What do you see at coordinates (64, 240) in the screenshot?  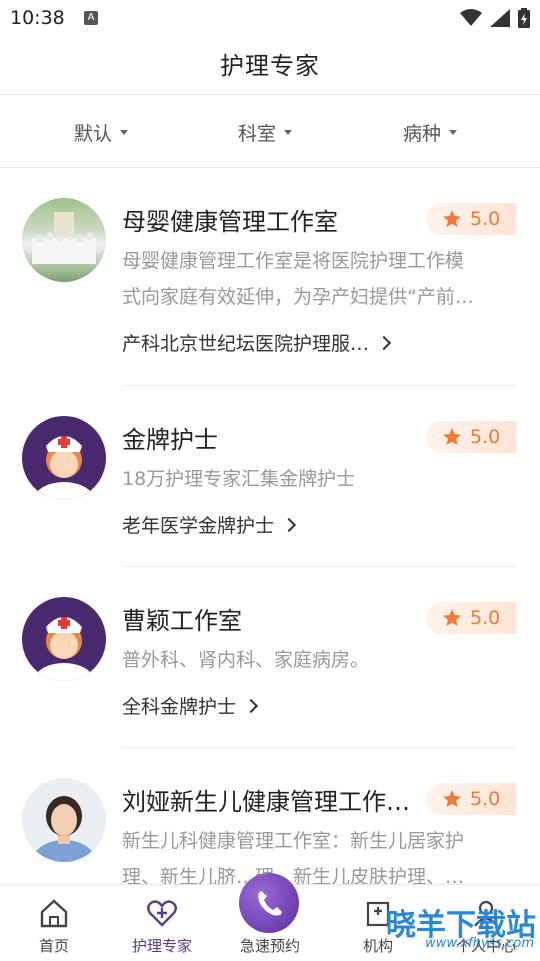 I see `group-photo-icon` at bounding box center [64, 240].